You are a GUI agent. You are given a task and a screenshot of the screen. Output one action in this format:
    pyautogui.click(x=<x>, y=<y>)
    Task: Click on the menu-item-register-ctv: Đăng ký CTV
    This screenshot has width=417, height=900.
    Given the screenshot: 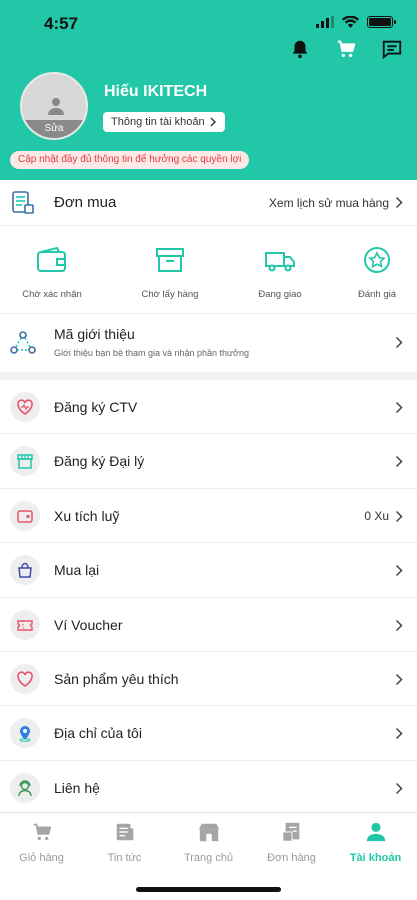 What is the action you would take?
    pyautogui.click(x=208, y=407)
    